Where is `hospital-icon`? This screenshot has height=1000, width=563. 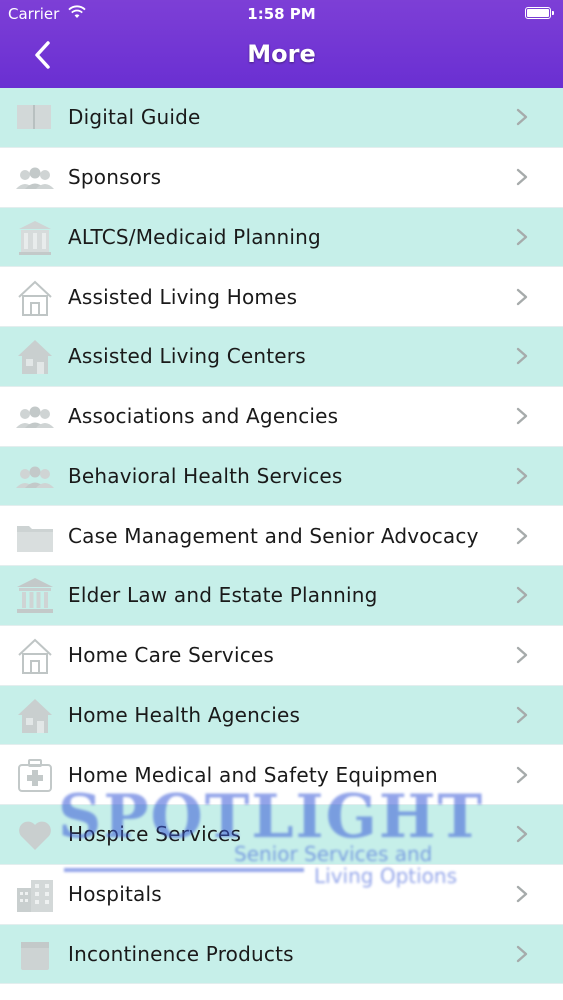
hospital-icon is located at coordinates (35, 896).